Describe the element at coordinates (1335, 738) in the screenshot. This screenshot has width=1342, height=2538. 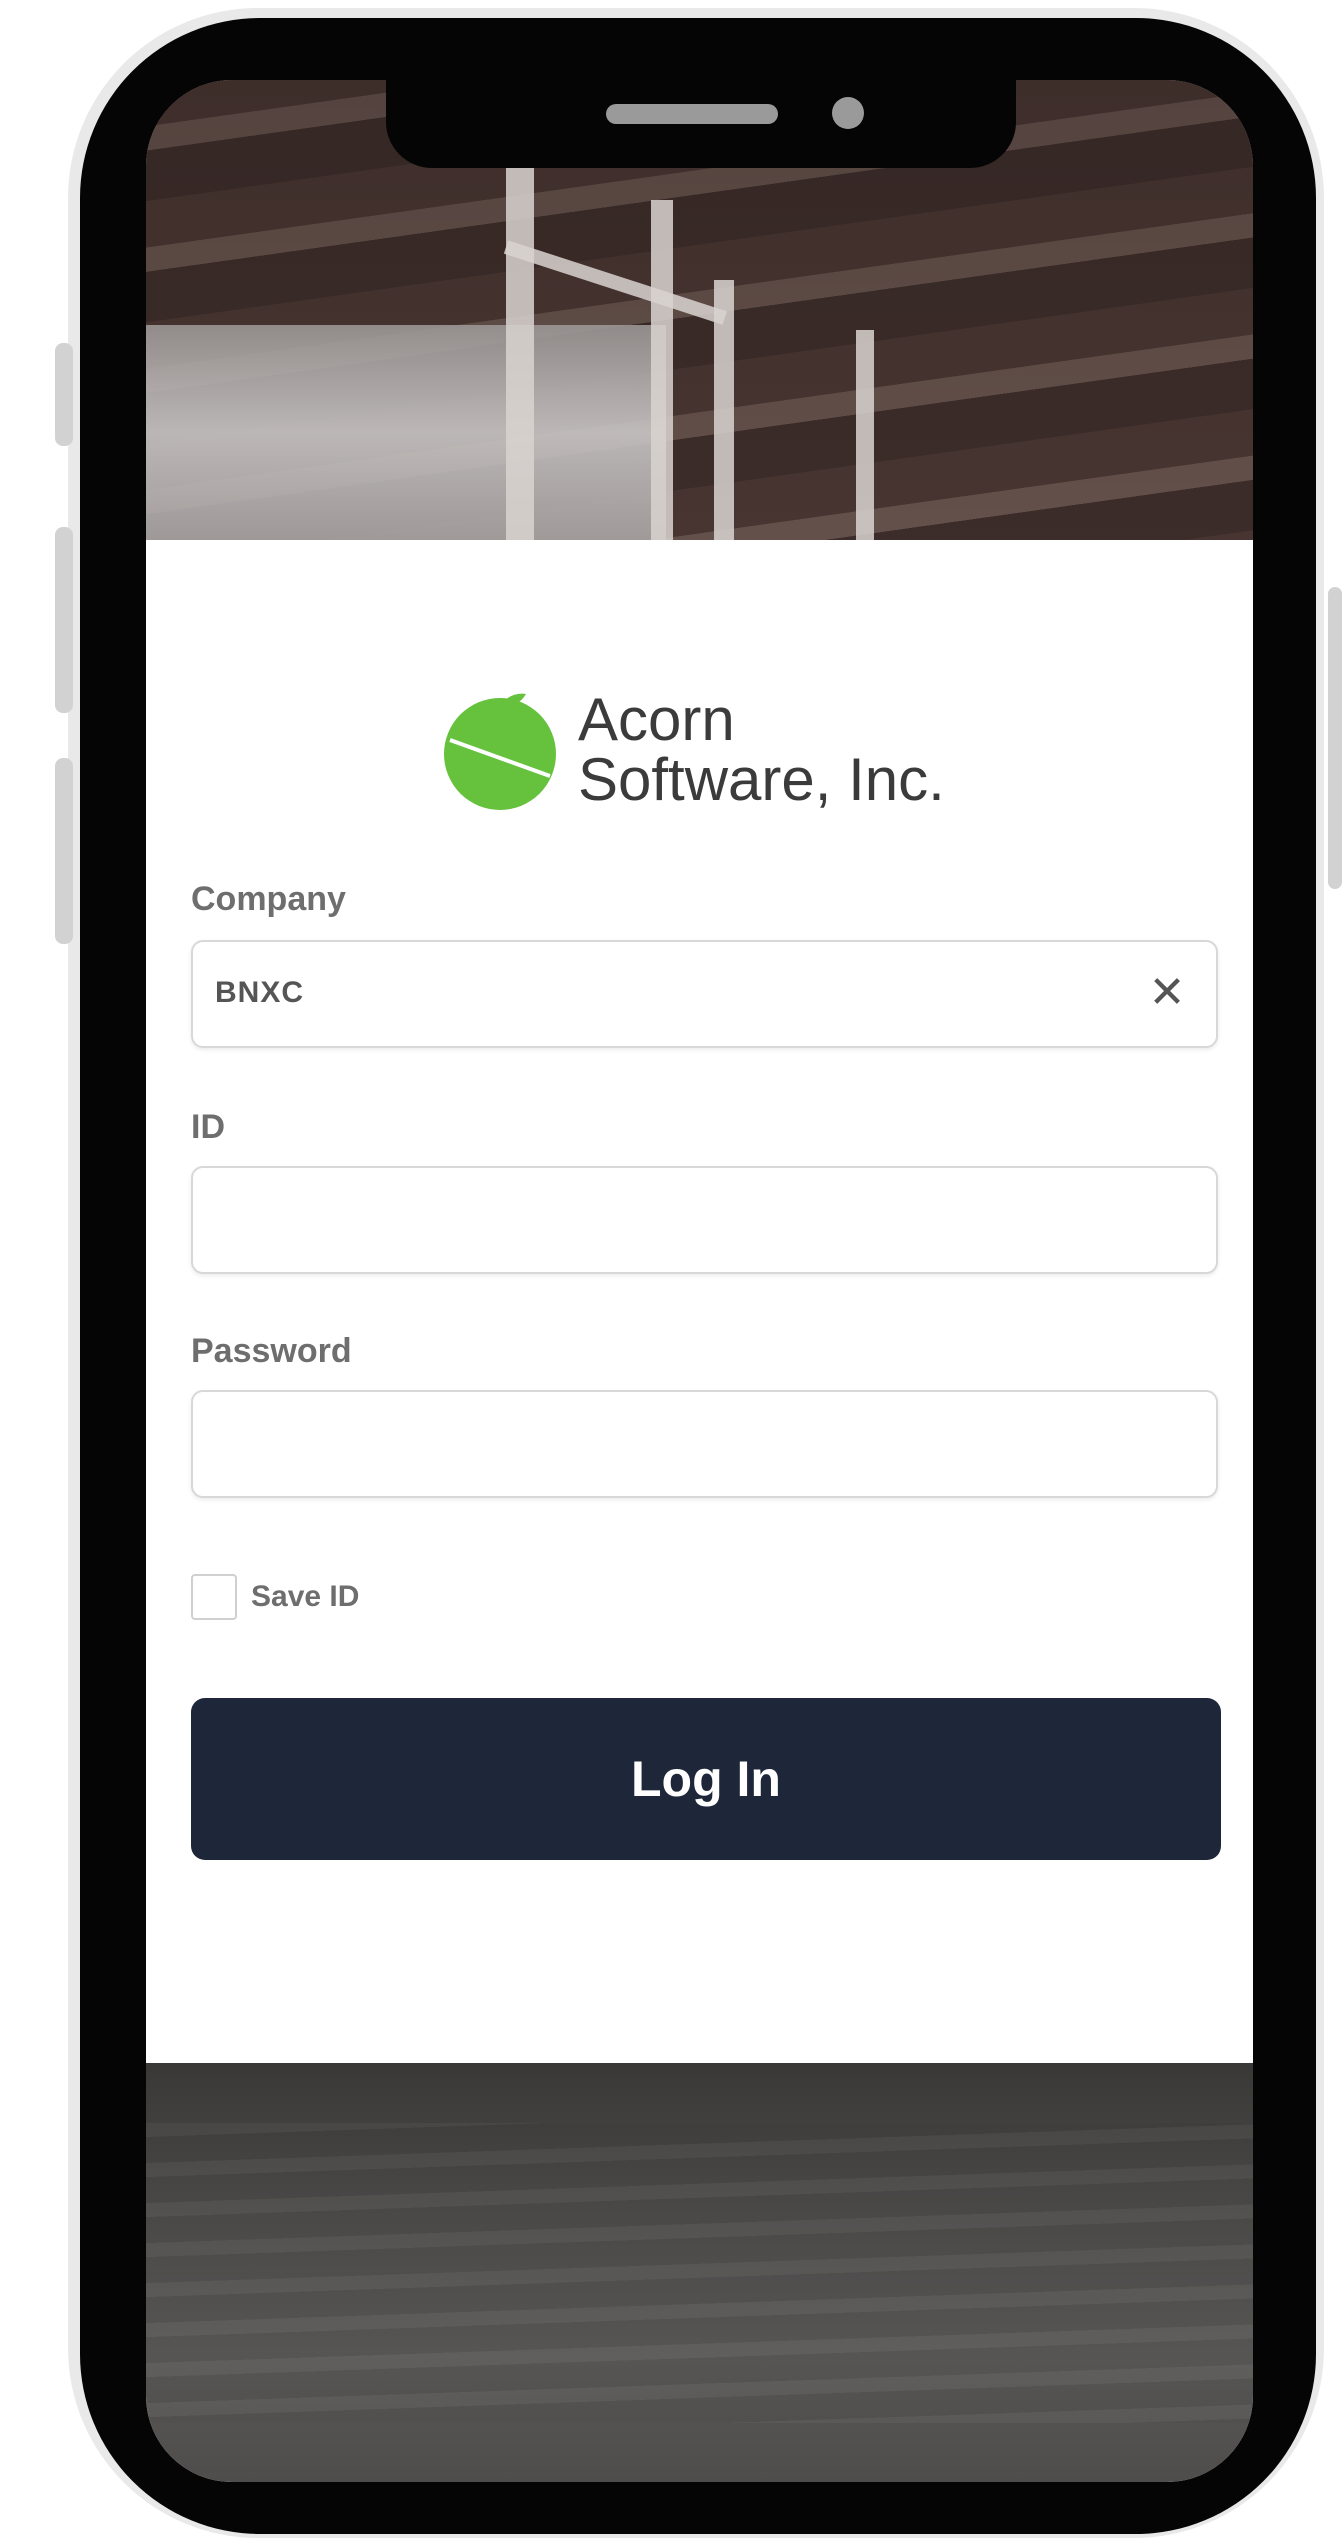
I see `power-button` at that location.